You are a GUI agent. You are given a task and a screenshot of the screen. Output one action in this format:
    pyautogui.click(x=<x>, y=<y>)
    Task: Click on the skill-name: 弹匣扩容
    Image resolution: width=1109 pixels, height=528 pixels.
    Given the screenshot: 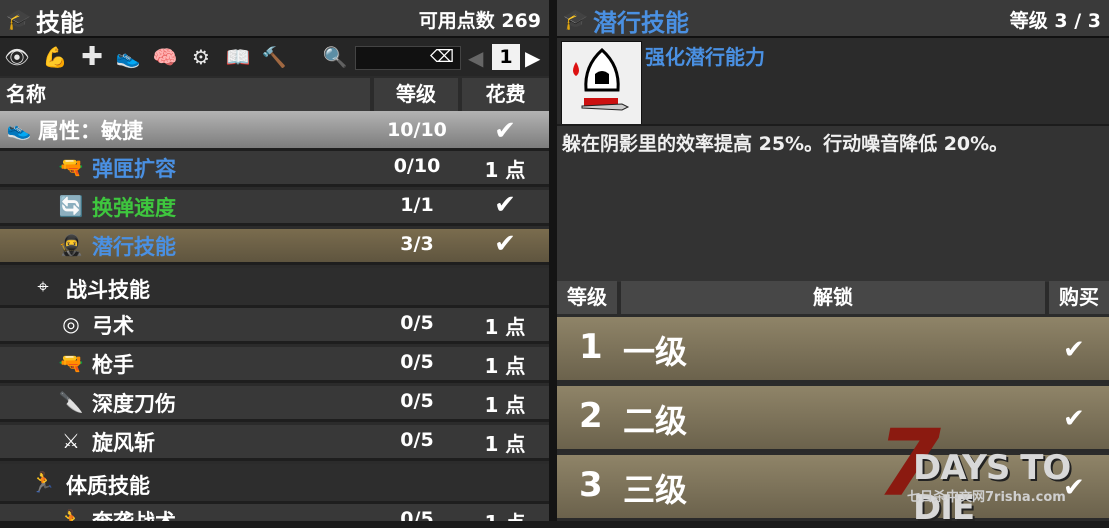 What is the action you would take?
    pyautogui.click(x=134, y=169)
    